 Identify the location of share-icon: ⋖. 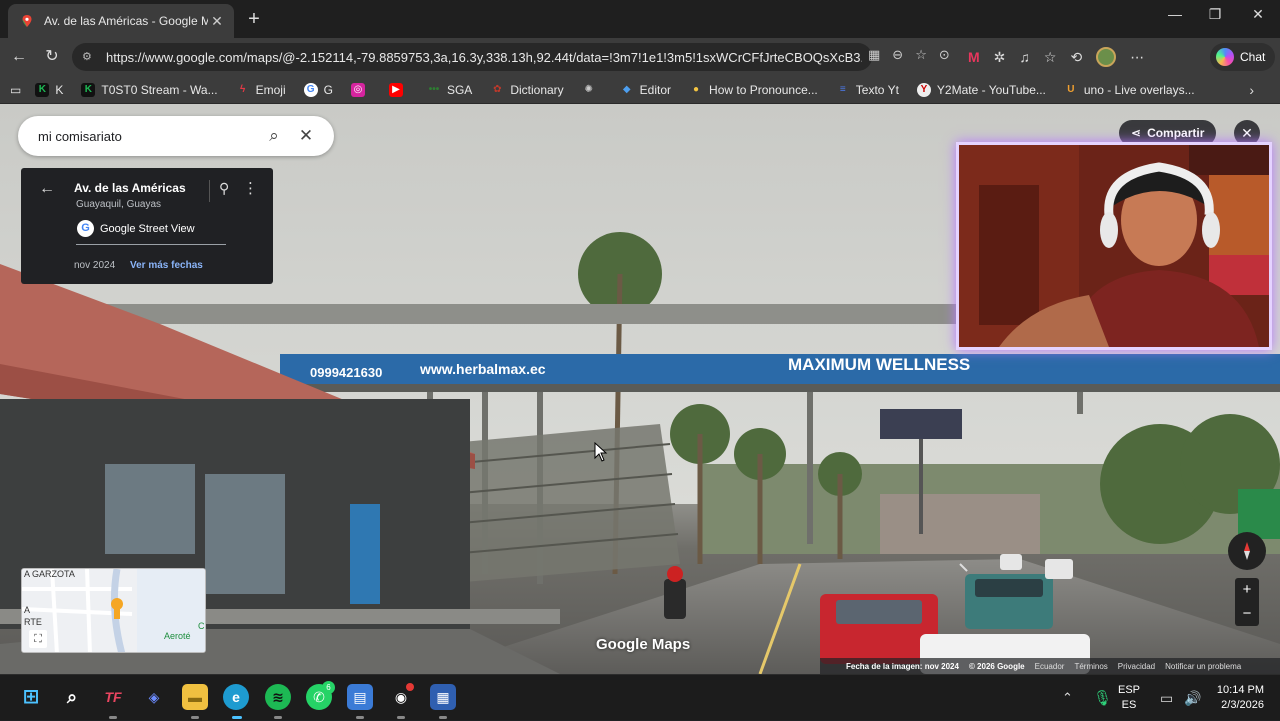
(1136, 133).